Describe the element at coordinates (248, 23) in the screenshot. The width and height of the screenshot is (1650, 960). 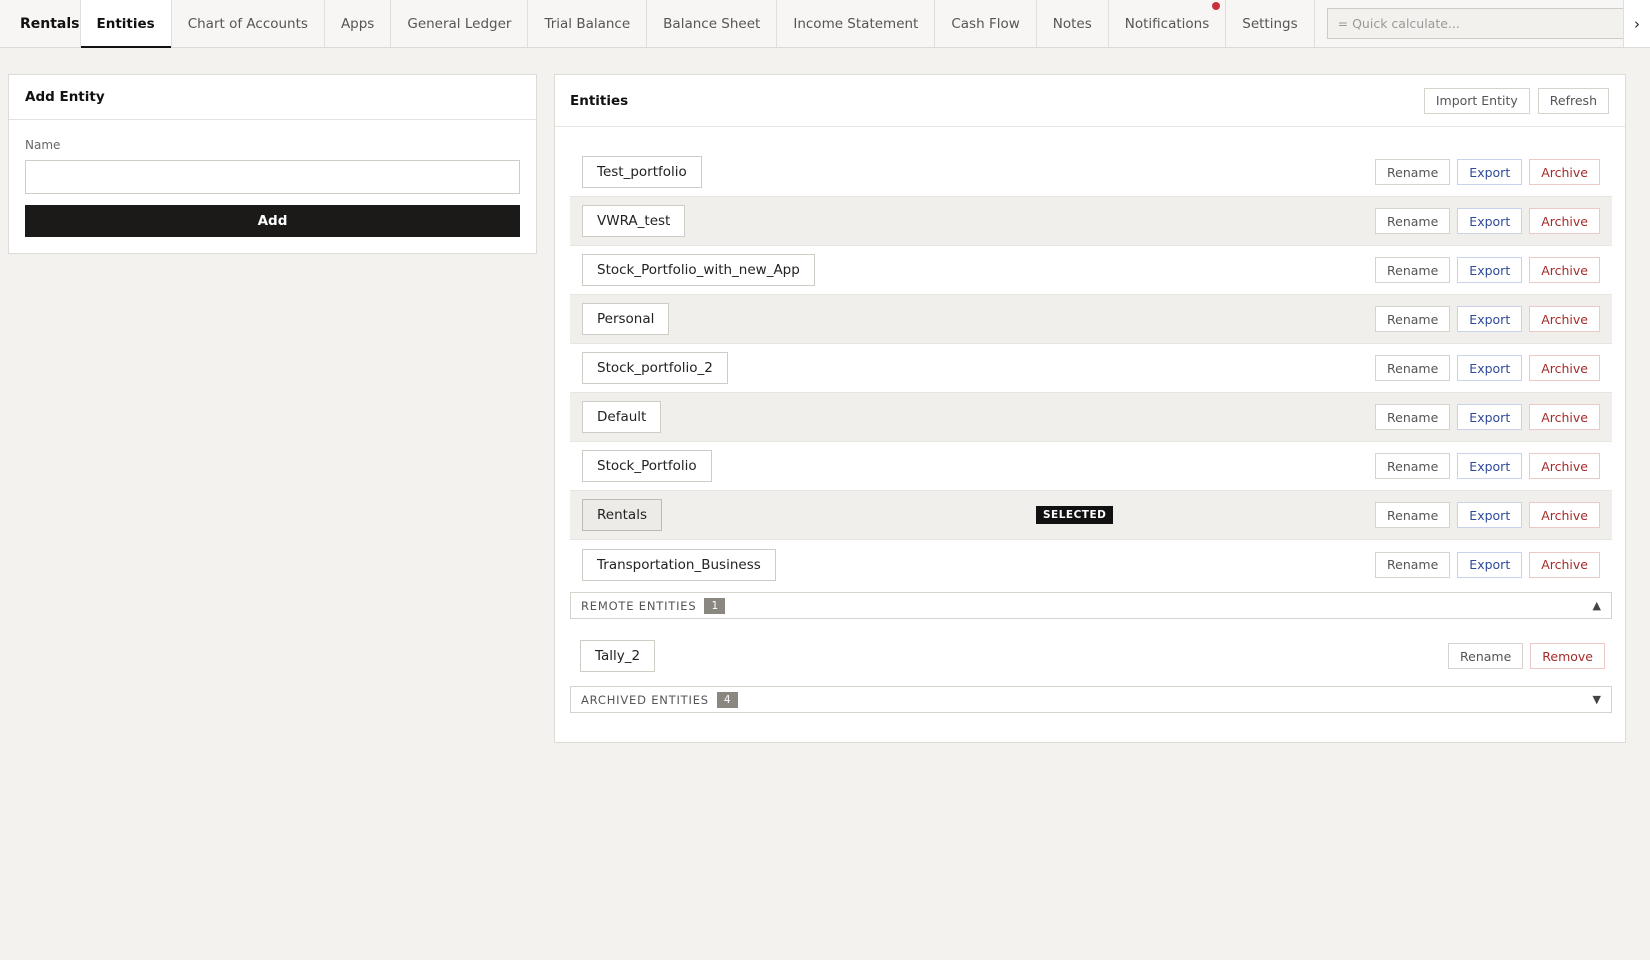
I see `tab-chart-of-accounts: Chart of Accounts` at that location.